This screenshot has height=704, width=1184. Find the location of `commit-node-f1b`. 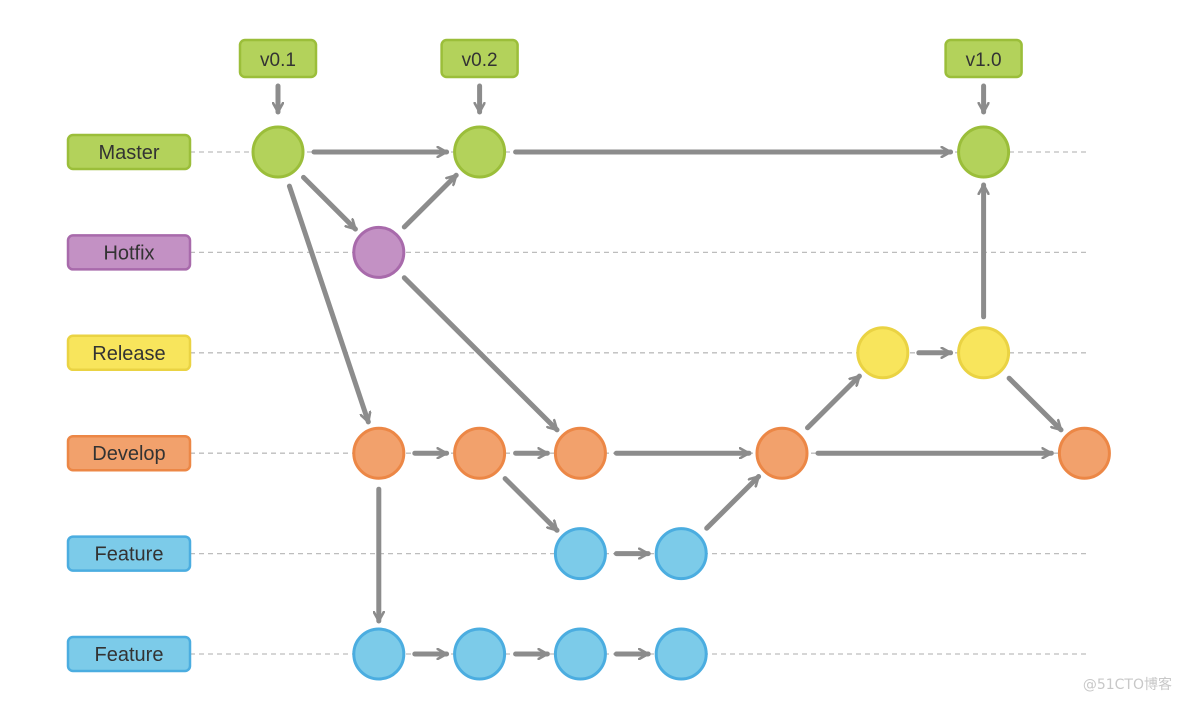

commit-node-f1b is located at coordinates (681, 554).